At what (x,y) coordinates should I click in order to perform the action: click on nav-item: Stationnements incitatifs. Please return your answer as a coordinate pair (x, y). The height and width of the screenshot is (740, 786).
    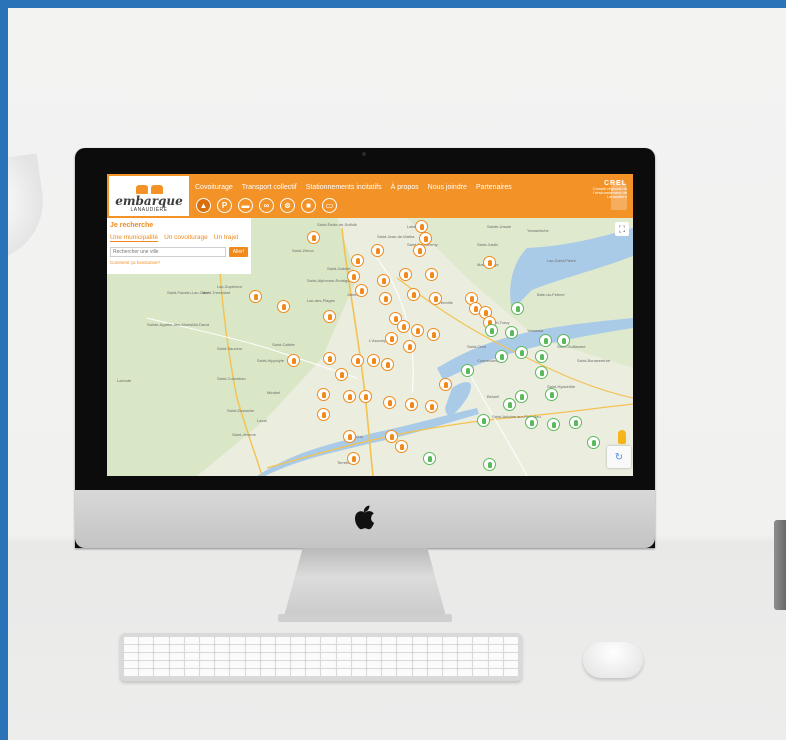
    Looking at the image, I should click on (344, 187).